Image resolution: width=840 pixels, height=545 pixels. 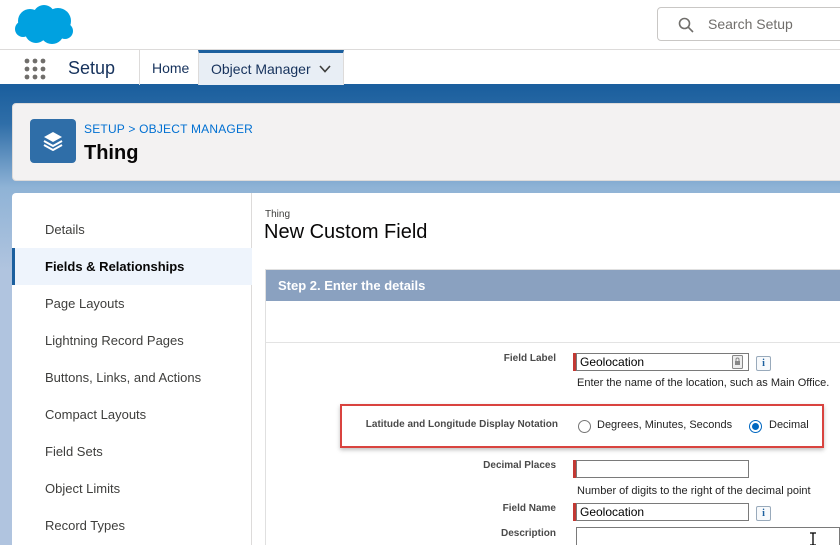 What do you see at coordinates (92, 68) in the screenshot?
I see `app-name: Setup` at bounding box center [92, 68].